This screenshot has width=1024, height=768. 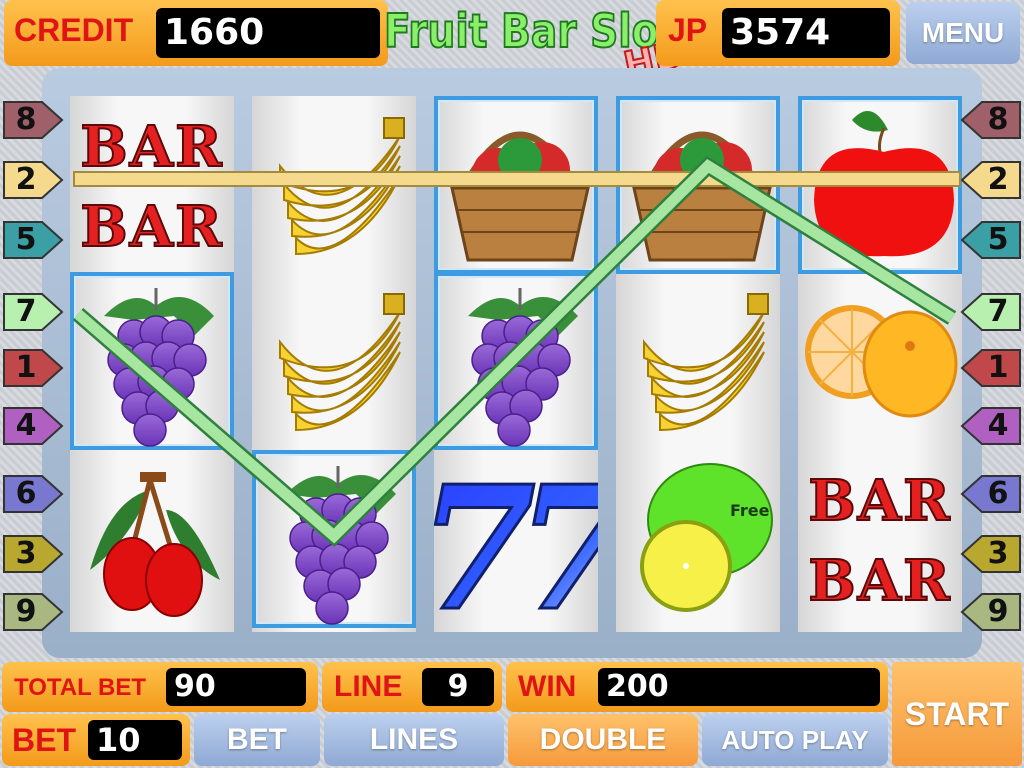 I want to click on seven-symbol: 77, so click(x=535, y=549).